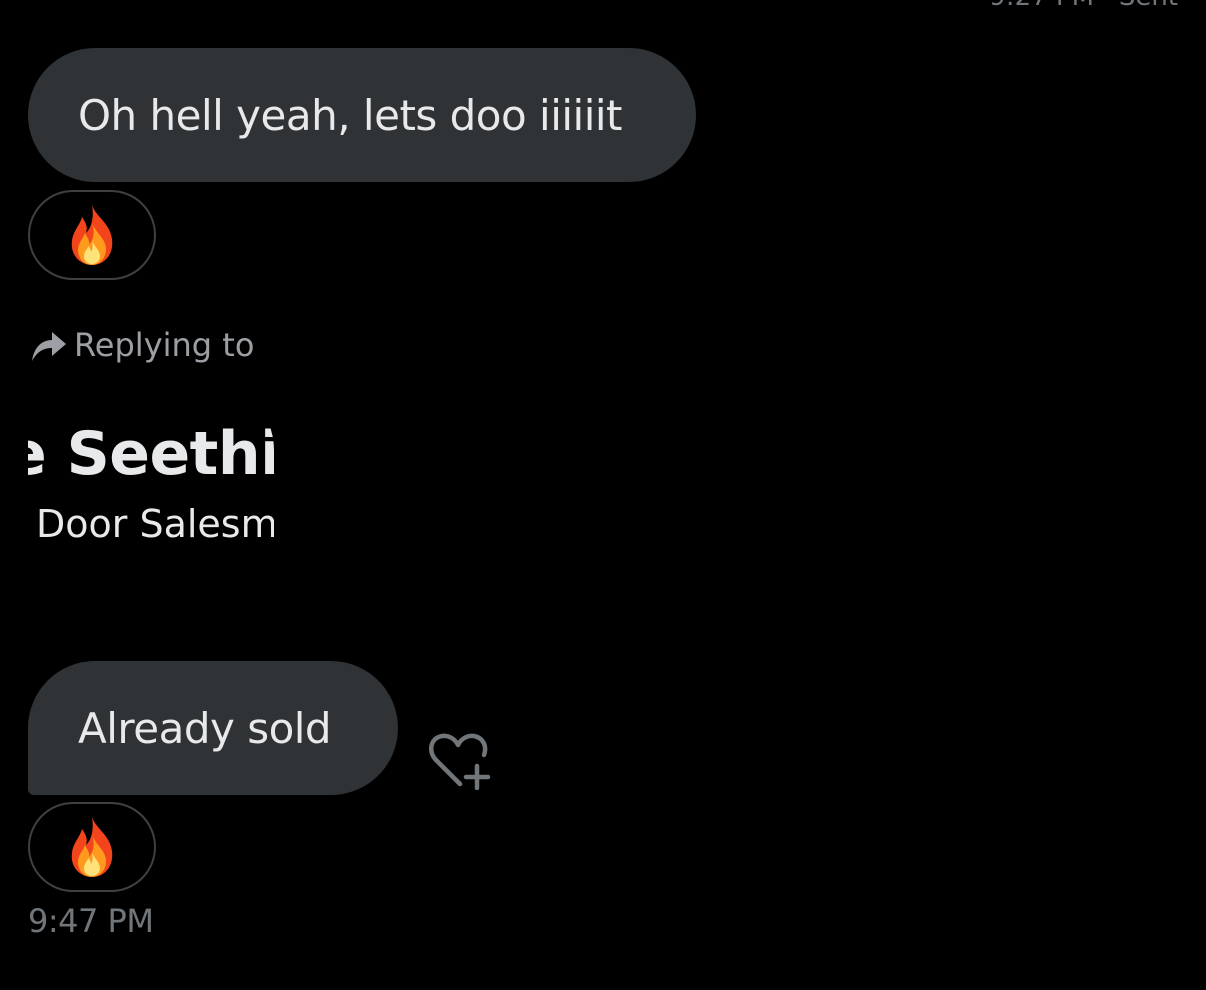 This screenshot has width=1206, height=990. I want to click on quoted-card-subtitle: Door Salesm, so click(155, 524).